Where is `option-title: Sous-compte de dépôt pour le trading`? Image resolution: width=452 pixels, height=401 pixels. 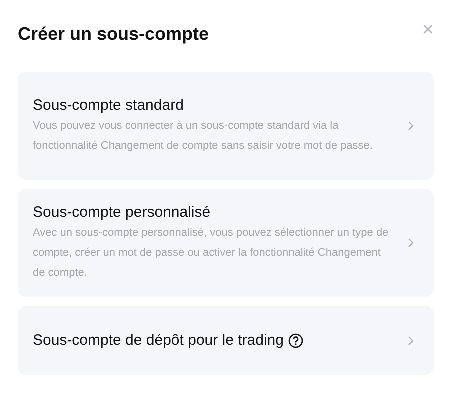
option-title: Sous-compte de dépôt pour le trading is located at coordinates (158, 340).